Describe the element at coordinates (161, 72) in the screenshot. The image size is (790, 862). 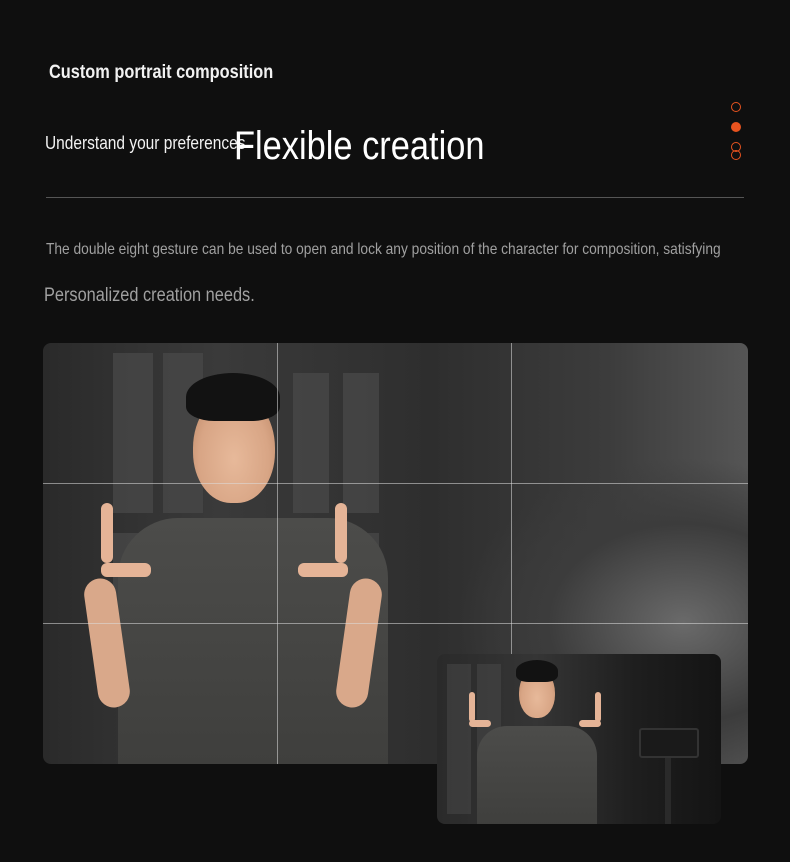
I see `section-small-title: Custom portrait composition` at that location.